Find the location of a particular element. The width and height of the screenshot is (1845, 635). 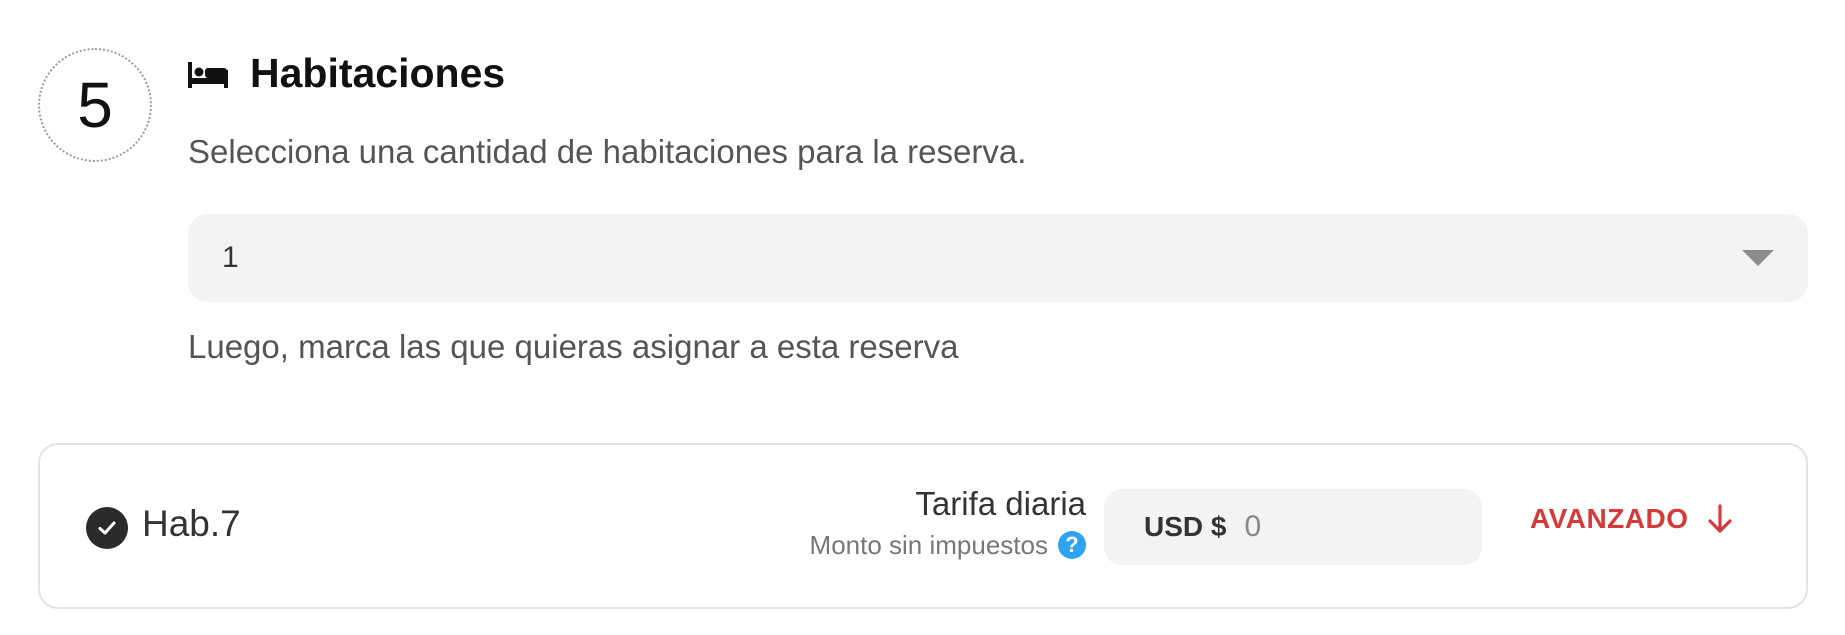

rate-sublabel: Monto sin impuestos is located at coordinates (928, 545).